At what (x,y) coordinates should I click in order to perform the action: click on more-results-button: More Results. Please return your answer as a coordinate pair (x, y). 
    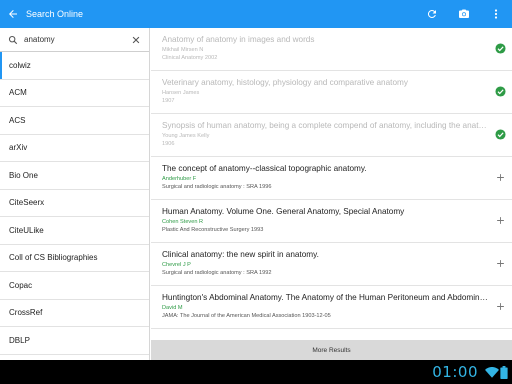
    Looking at the image, I should click on (331, 350).